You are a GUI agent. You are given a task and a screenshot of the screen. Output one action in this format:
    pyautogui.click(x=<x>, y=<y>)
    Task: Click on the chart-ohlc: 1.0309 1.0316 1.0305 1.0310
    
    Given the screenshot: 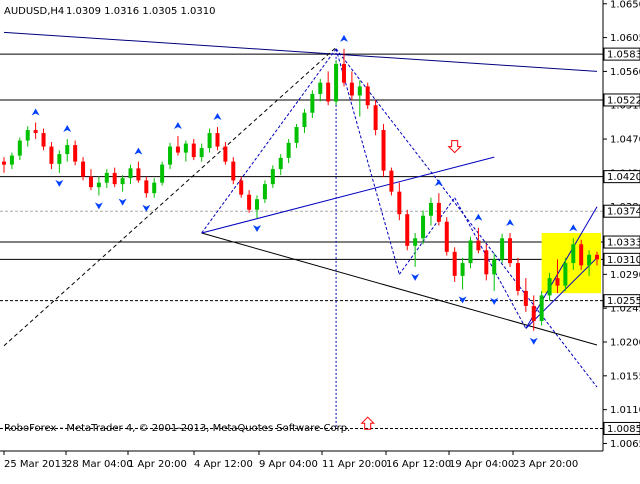 What is the action you would take?
    pyautogui.click(x=141, y=11)
    